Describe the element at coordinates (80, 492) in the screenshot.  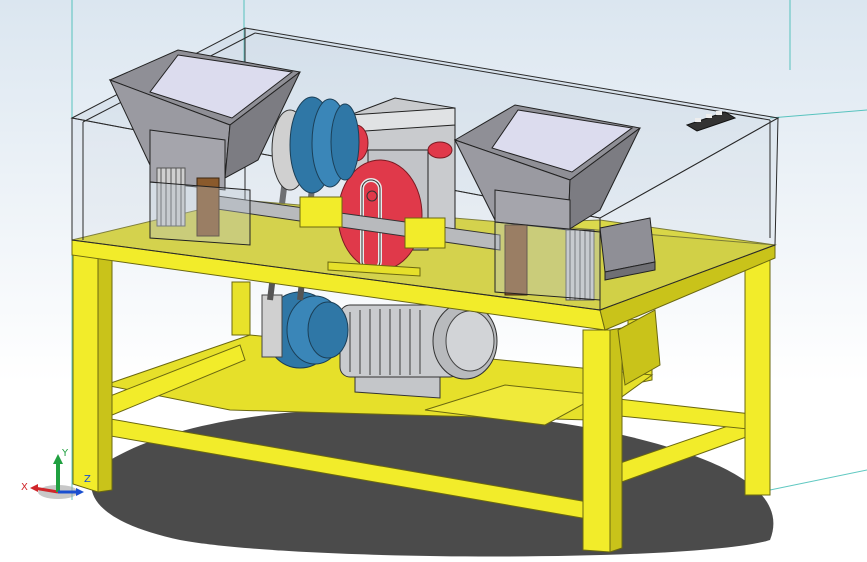
I see `triad-z-arrow-icon` at that location.